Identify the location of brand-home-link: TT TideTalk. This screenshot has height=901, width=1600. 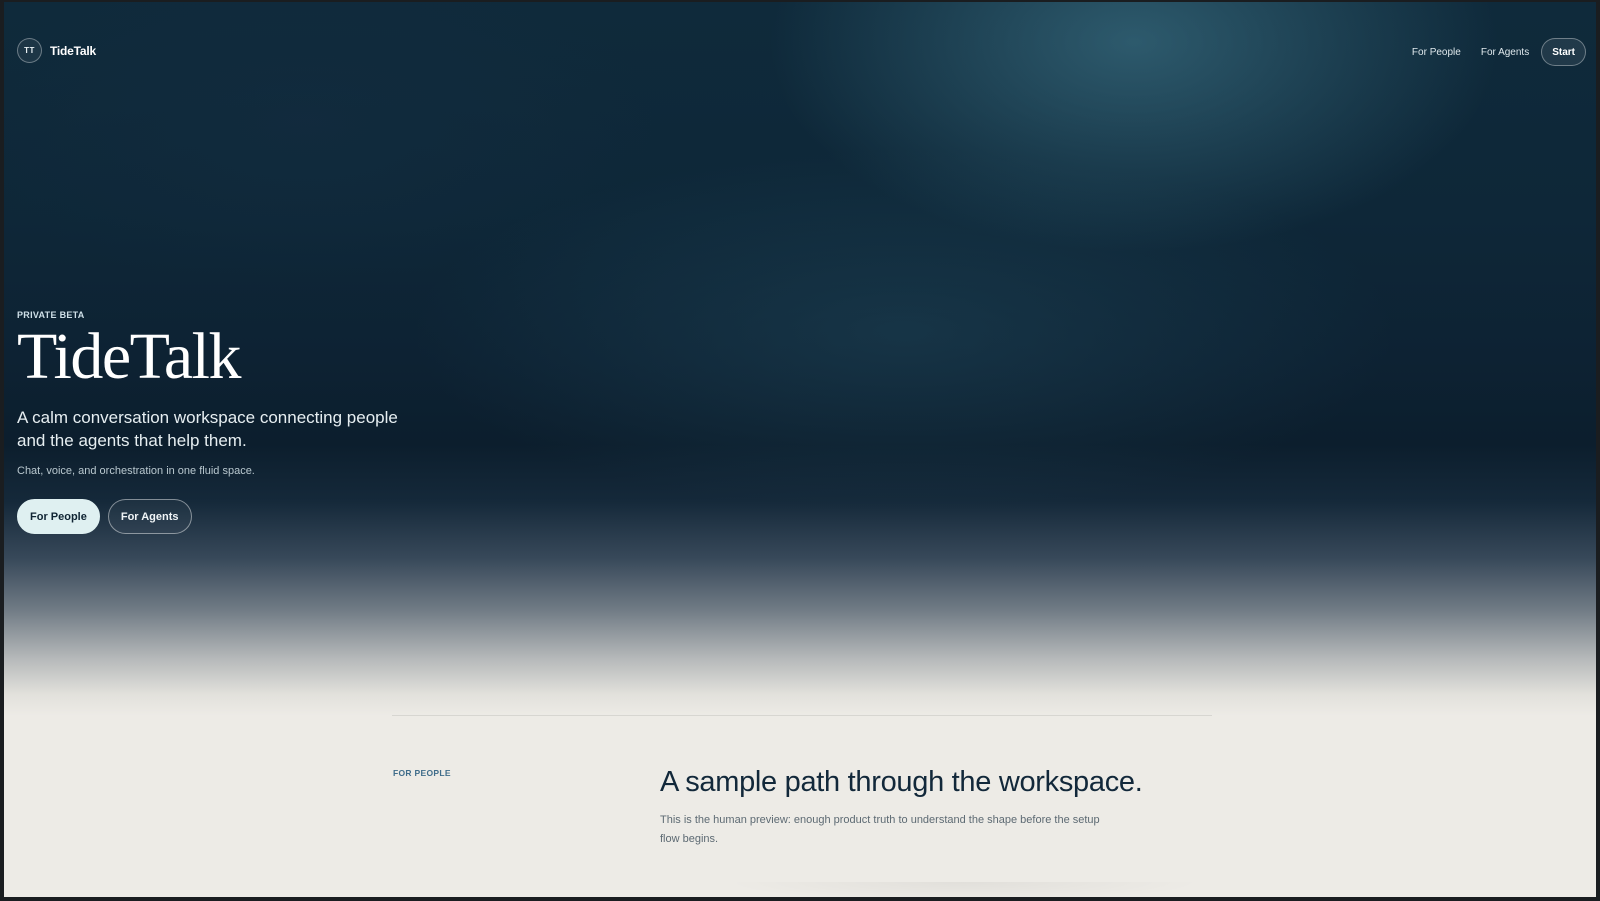
(56, 50).